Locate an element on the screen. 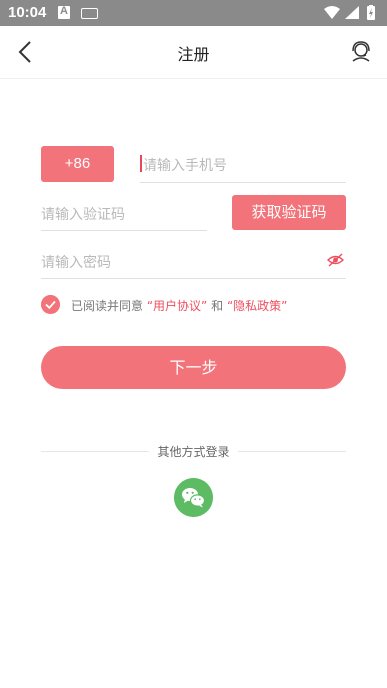  status-time: 10:04 is located at coordinates (27, 12).